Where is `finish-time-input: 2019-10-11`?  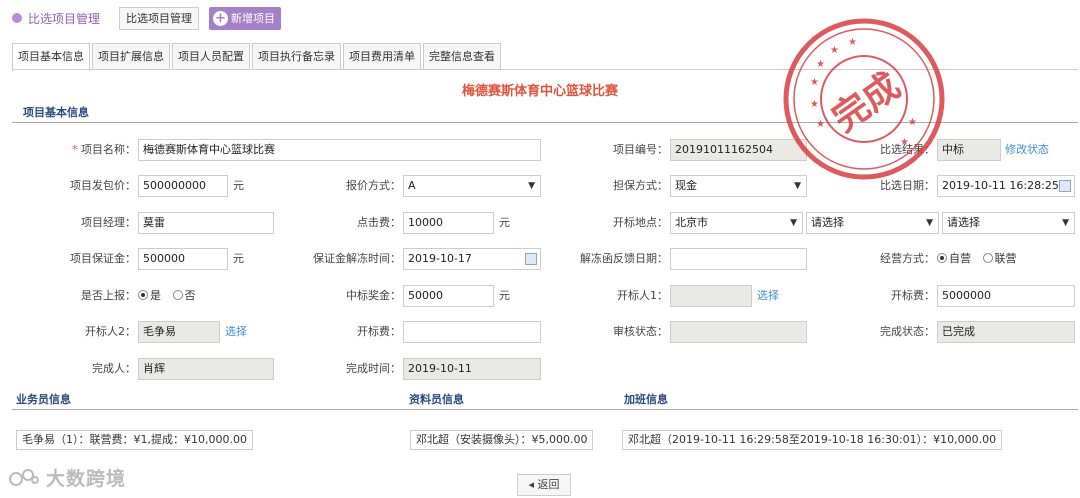 finish-time-input: 2019-10-11 is located at coordinates (472, 369).